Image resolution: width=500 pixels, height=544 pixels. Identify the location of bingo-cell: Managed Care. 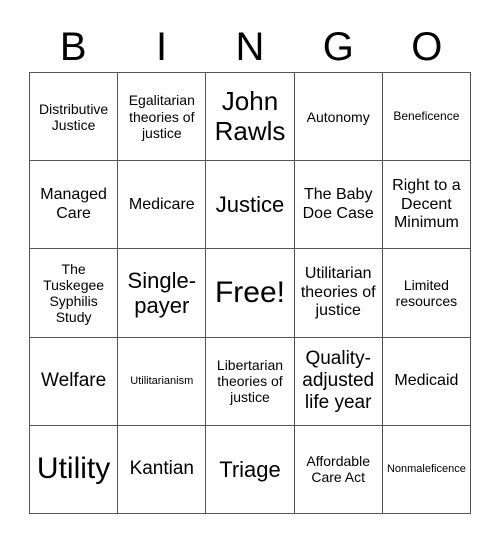
(74, 205).